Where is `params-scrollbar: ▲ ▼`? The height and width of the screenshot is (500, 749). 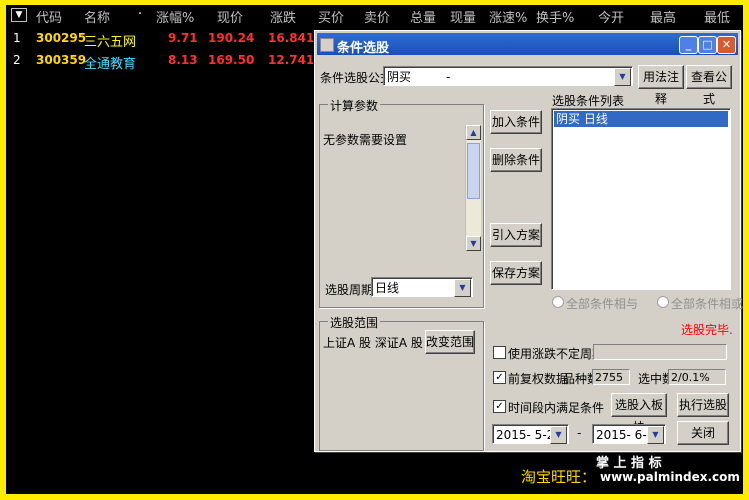
params-scrollbar: ▲ ▼ is located at coordinates (473, 188).